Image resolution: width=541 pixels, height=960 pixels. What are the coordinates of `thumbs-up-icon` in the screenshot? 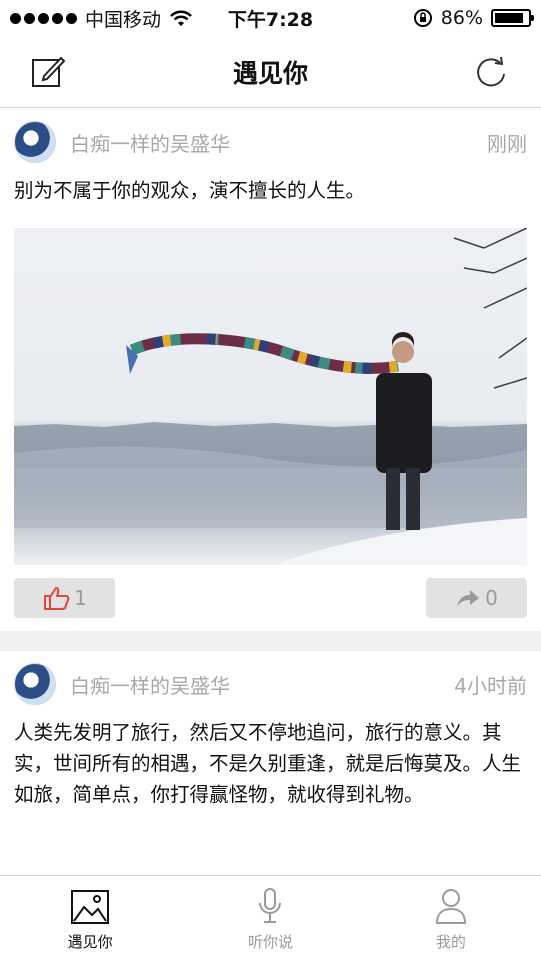 It's located at (57, 598).